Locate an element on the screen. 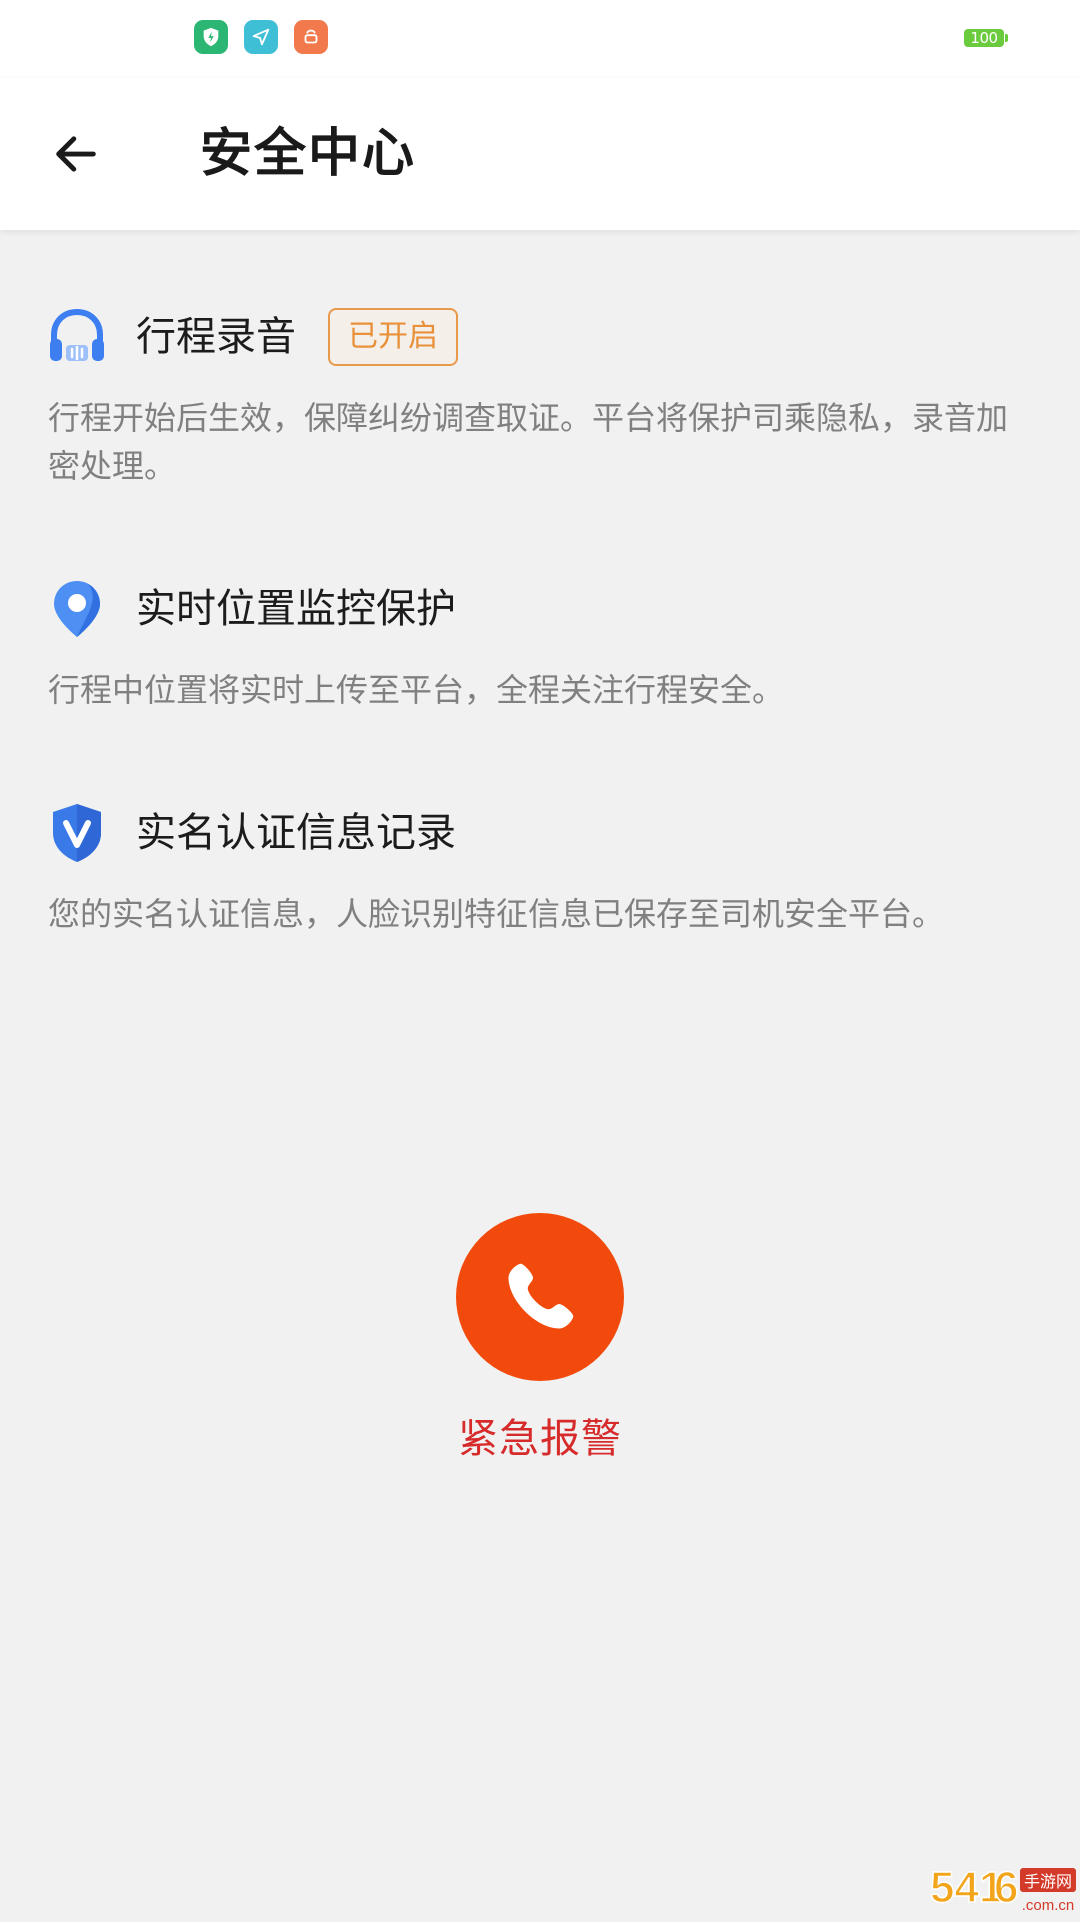 Image resolution: width=1080 pixels, height=1922 pixels. feature-identity-record: 实名认证信息记录 您的实名认证信息，人脸识别特征信息已保存至司机安全平台。 is located at coordinates (543, 868).